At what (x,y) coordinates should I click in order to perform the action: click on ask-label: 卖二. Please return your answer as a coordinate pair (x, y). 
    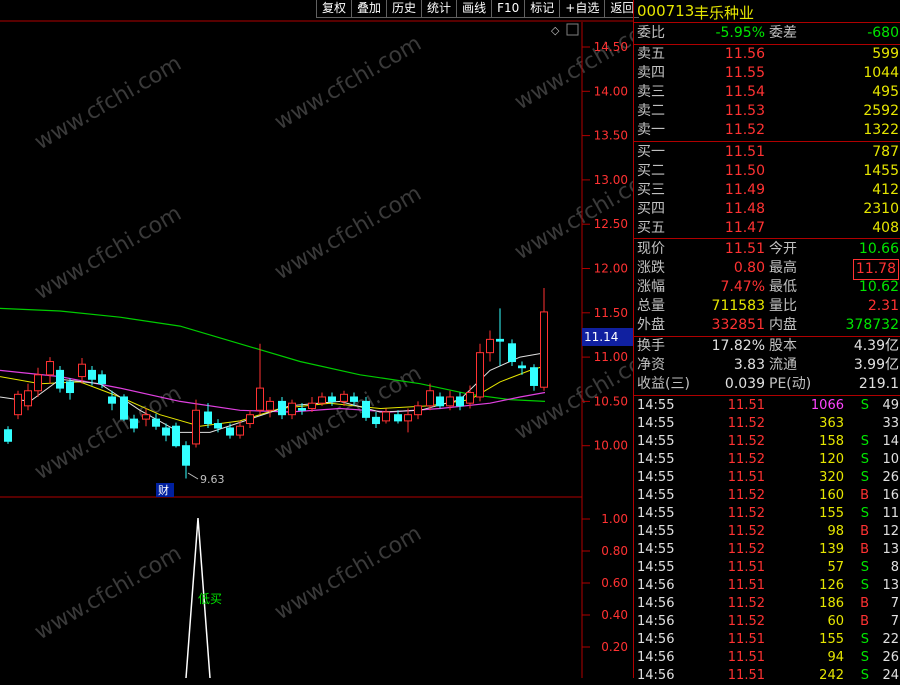
    Looking at the image, I should click on (651, 111).